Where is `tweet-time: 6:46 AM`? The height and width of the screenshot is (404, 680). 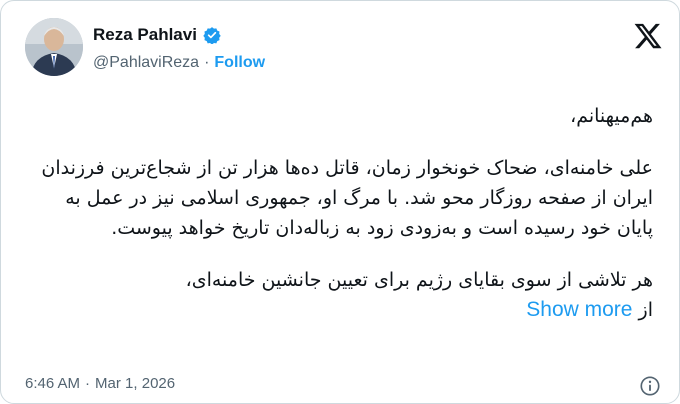 tweet-time: 6:46 AM is located at coordinates (52, 383).